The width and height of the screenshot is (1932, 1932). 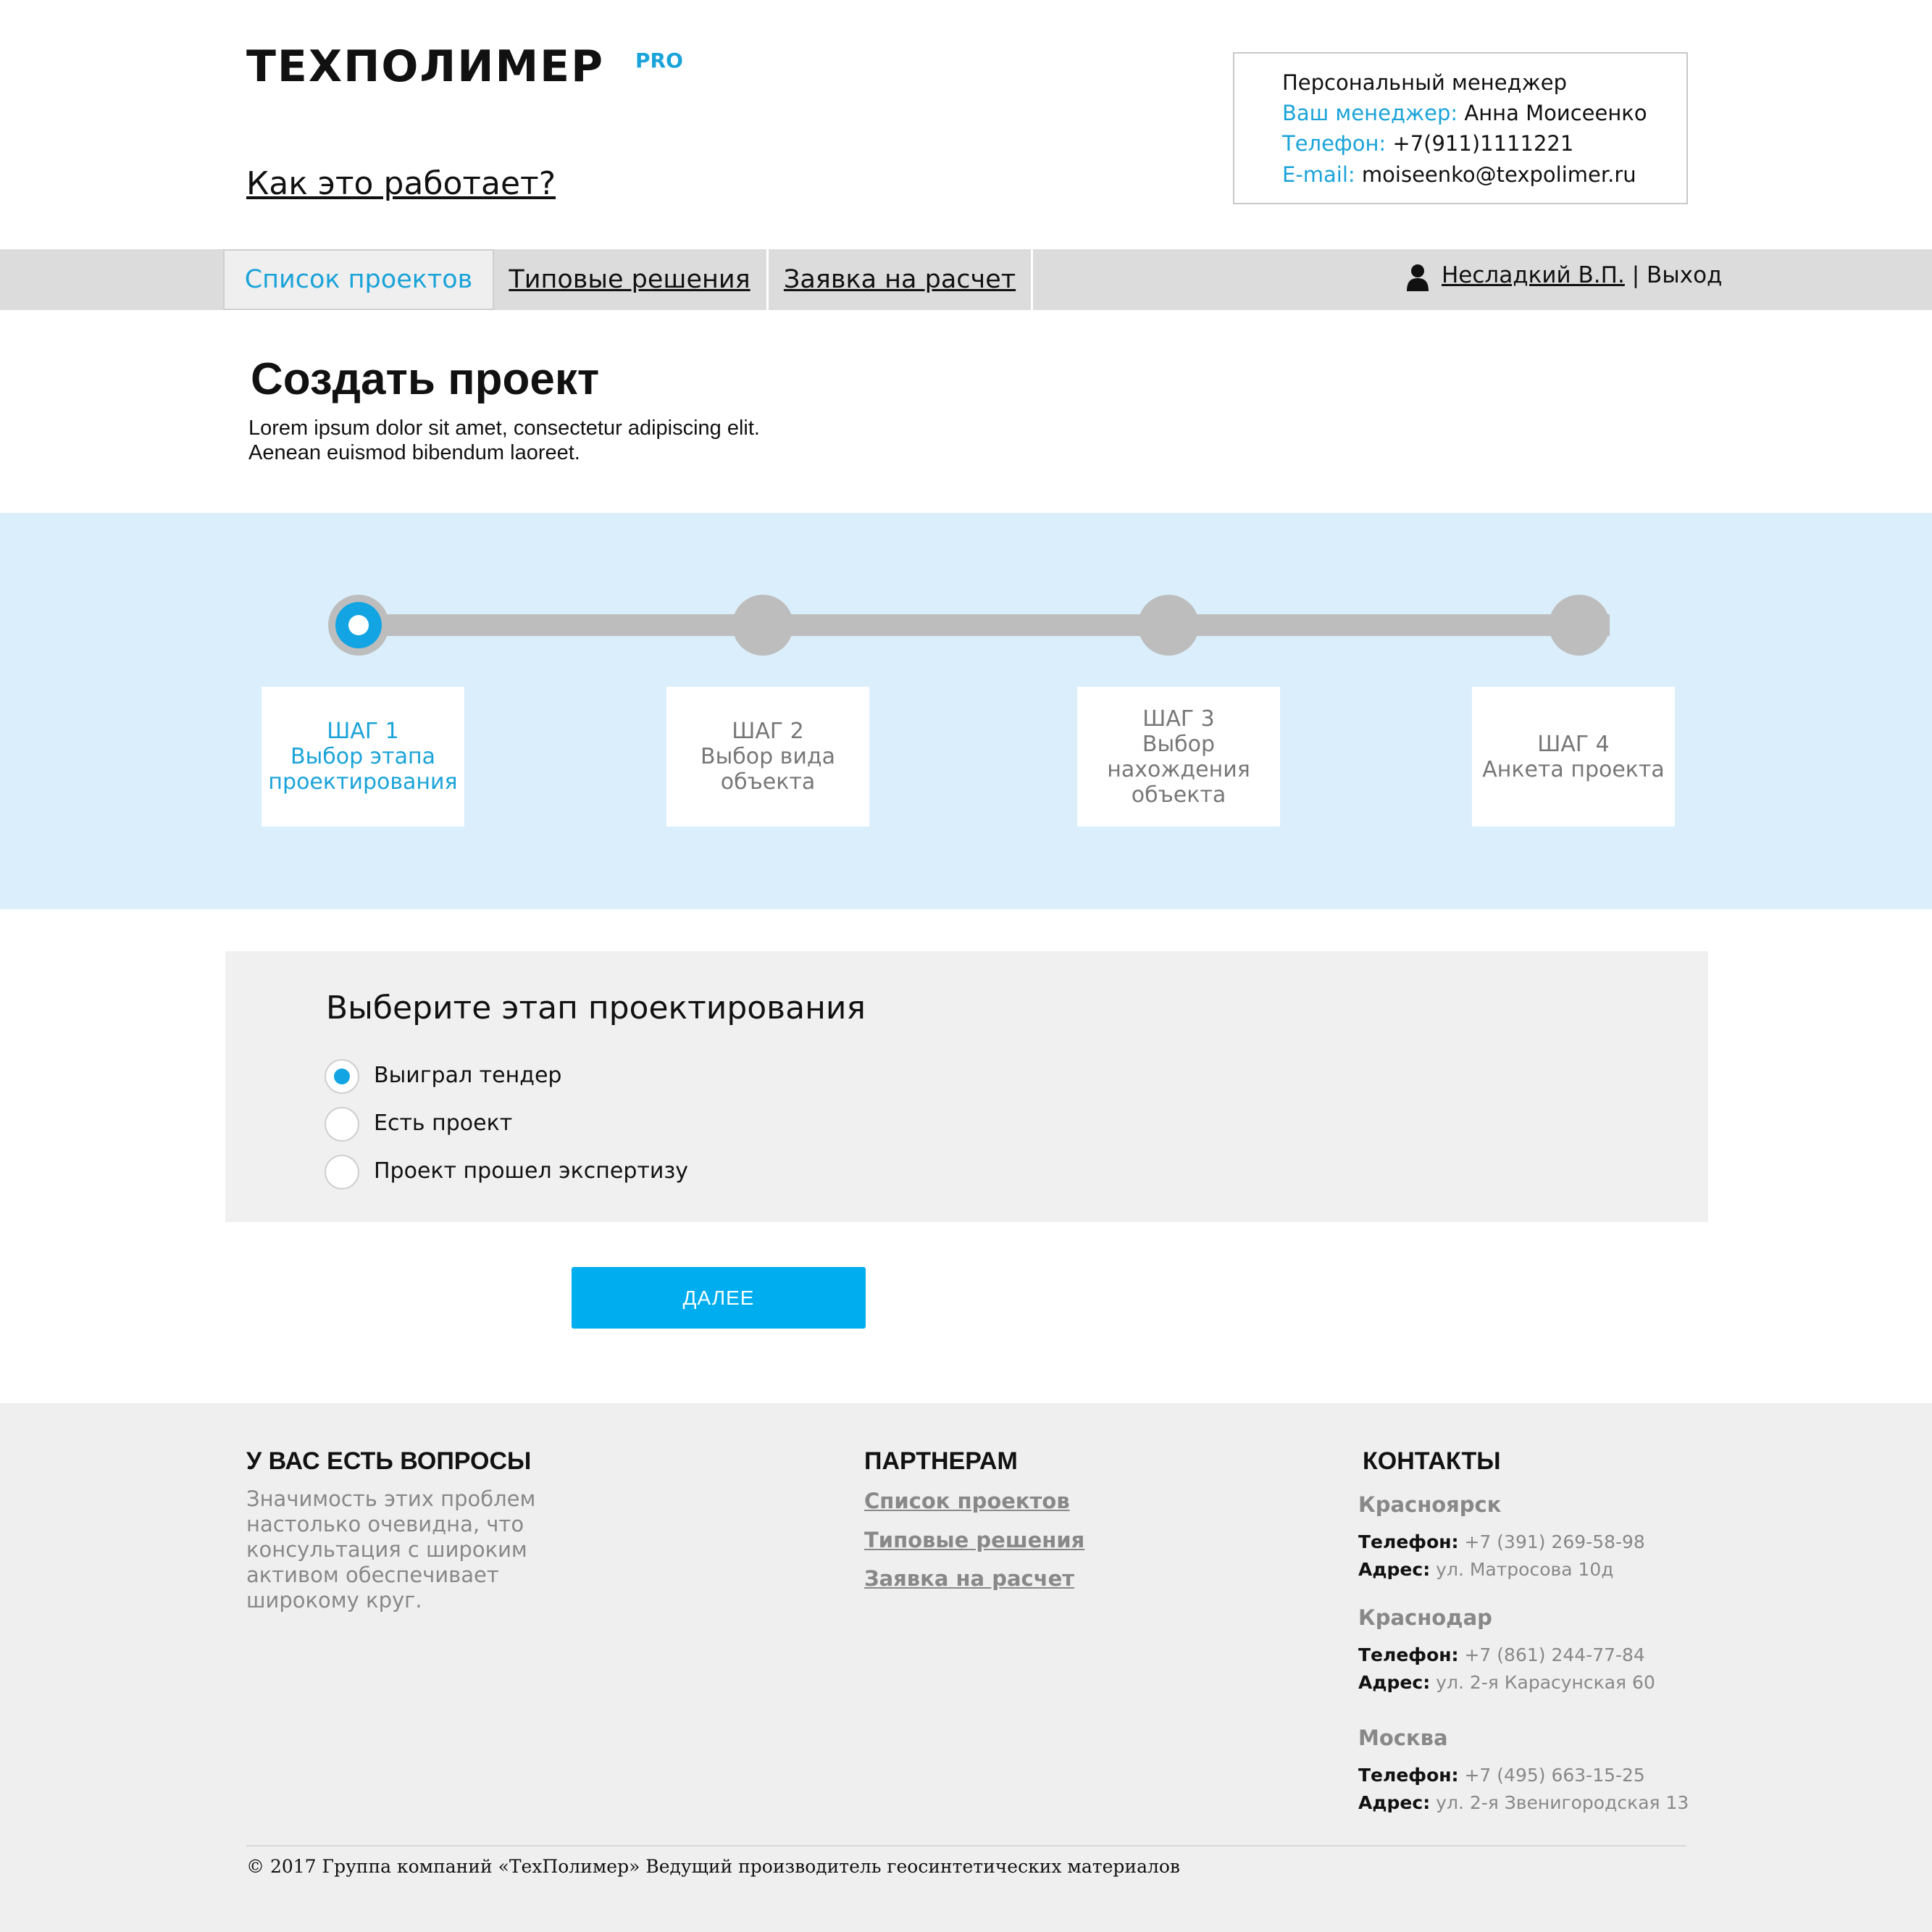 I want to click on step-number: ШАГ 4, so click(x=1573, y=744).